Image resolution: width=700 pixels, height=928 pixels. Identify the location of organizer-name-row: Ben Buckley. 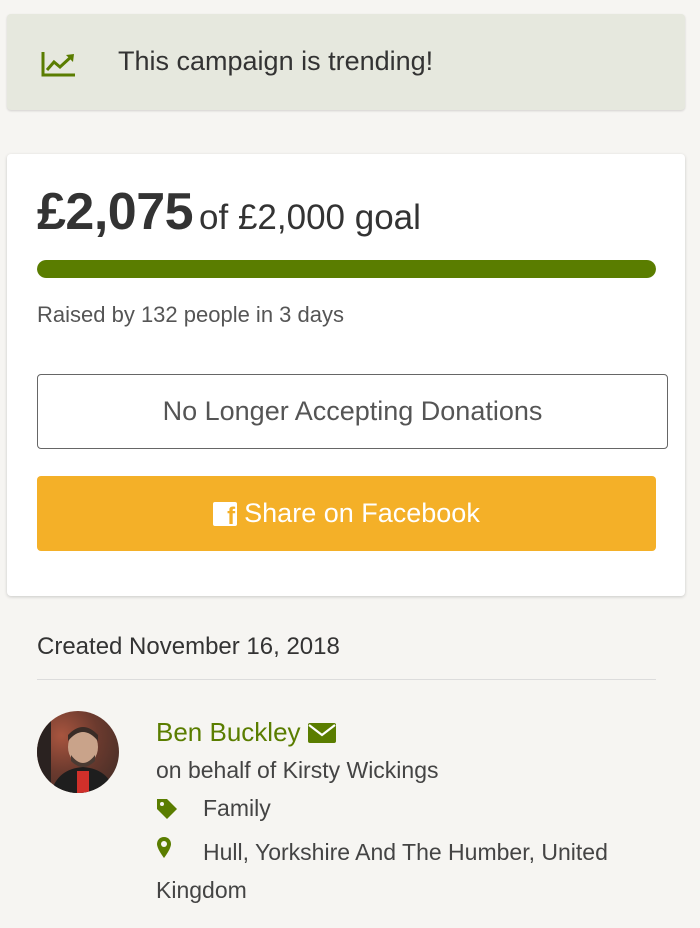
(246, 732).